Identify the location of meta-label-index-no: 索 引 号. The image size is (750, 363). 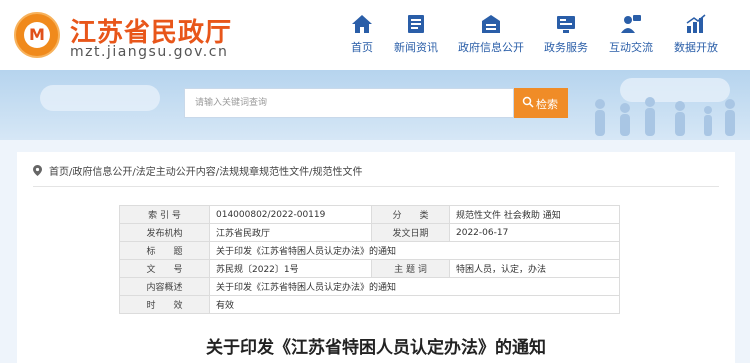
(164, 214).